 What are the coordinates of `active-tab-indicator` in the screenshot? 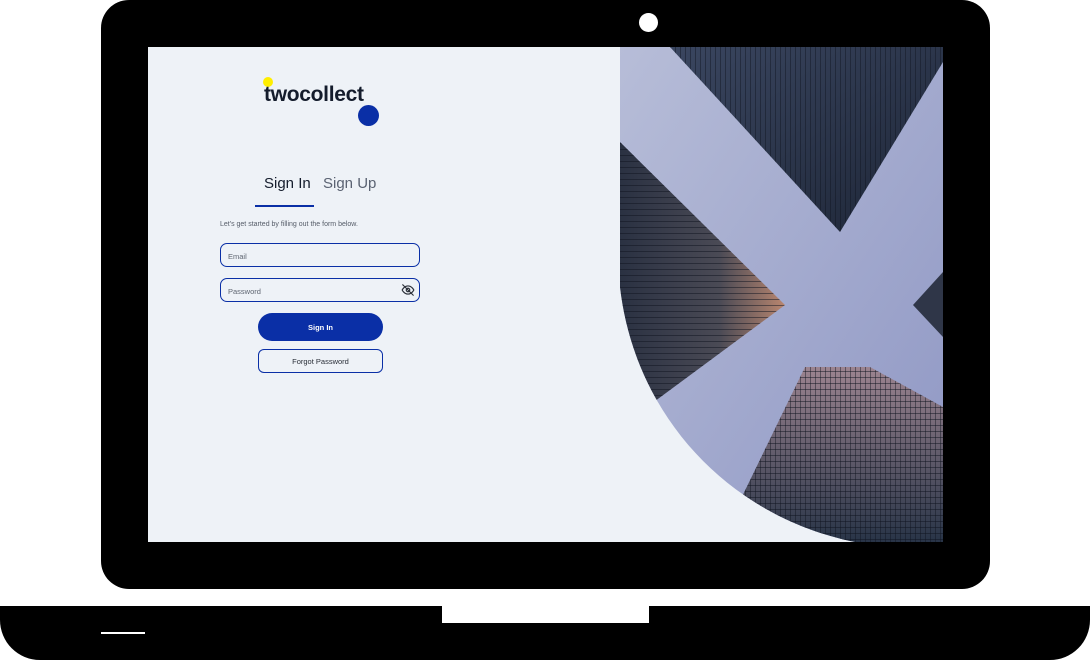 It's located at (284, 206).